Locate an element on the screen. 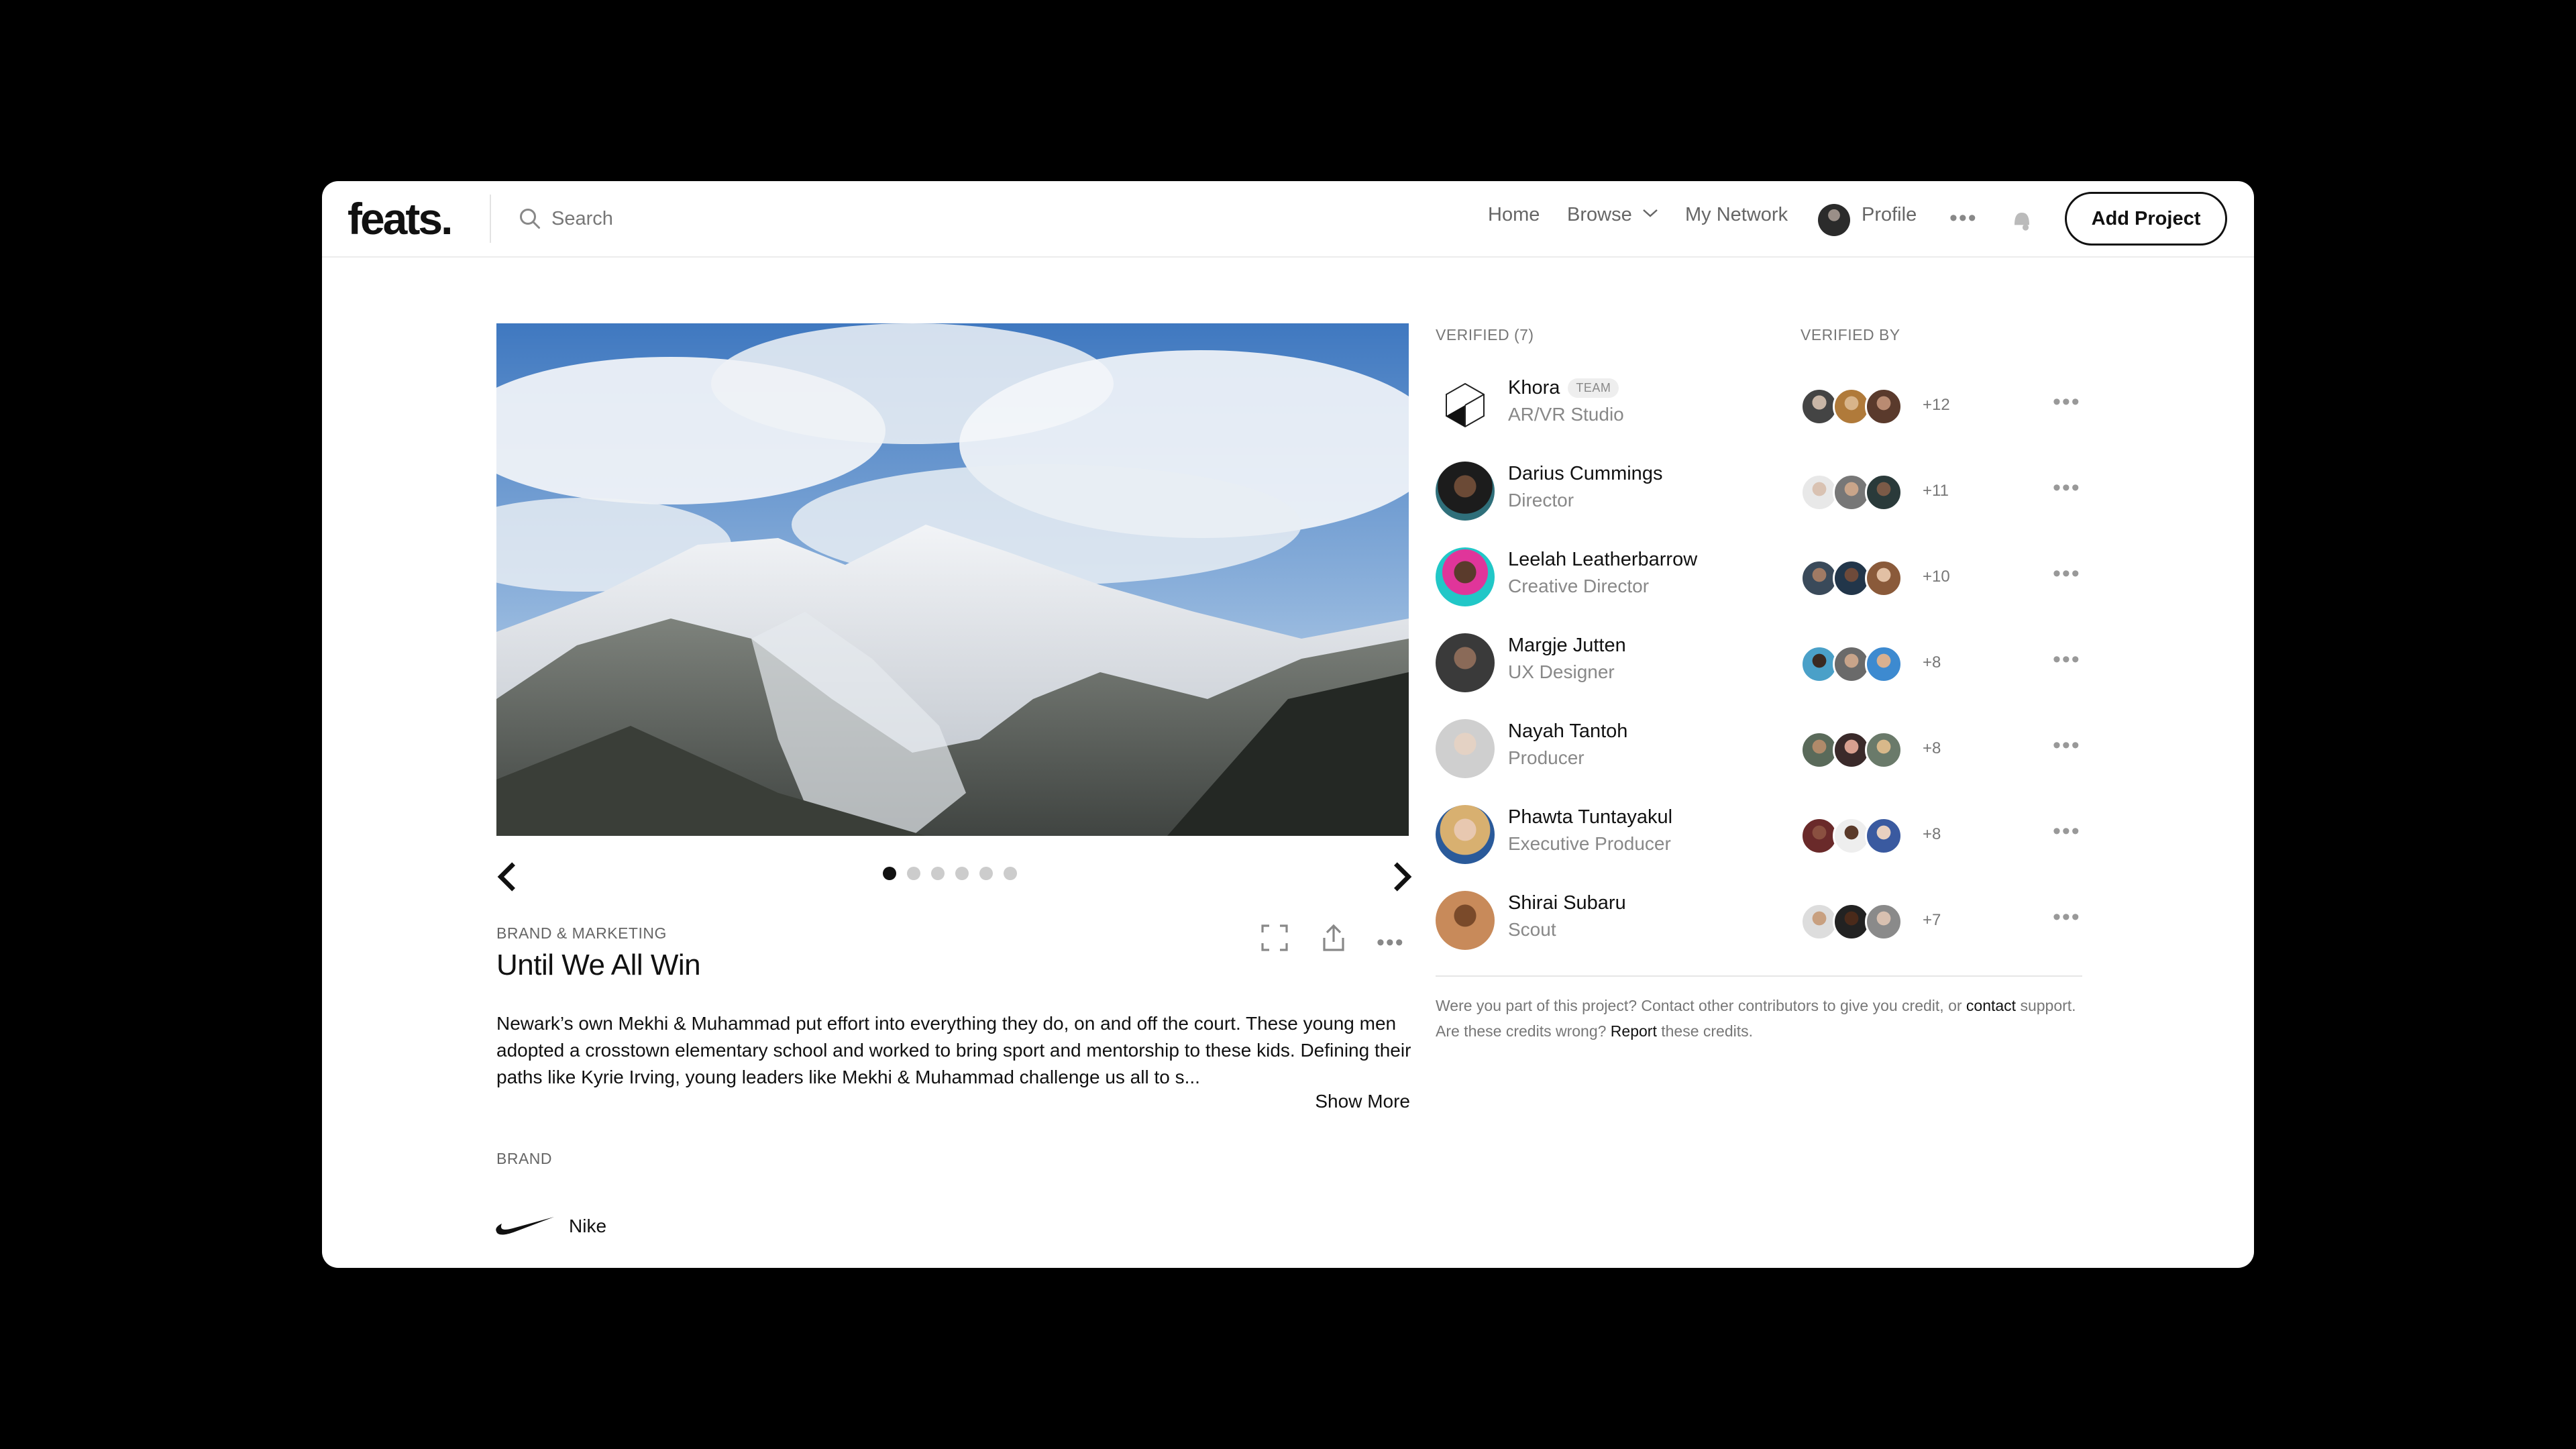 The width and height of the screenshot is (2576, 1449). verified-row: Shirai Subaru Scout +7 ••• is located at coordinates (1845, 934).